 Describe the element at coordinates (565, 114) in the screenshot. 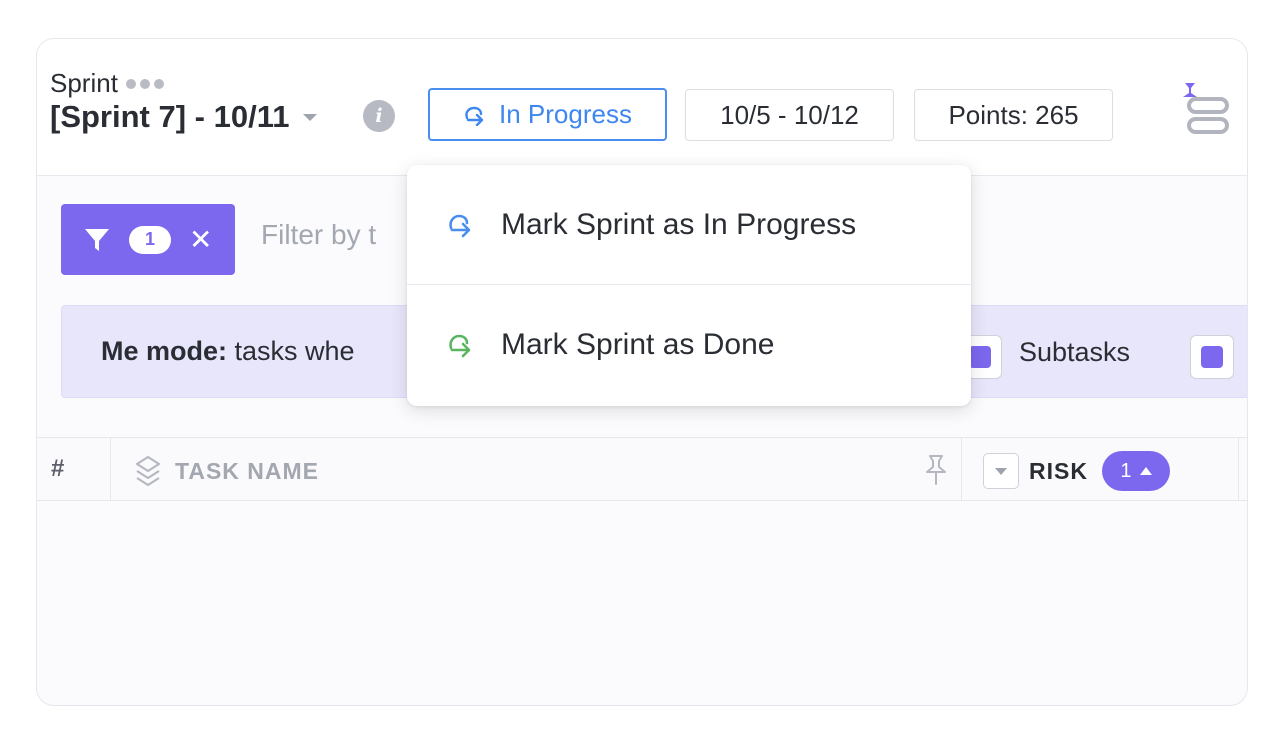

I see `sprint-status-label: In Progress` at that location.